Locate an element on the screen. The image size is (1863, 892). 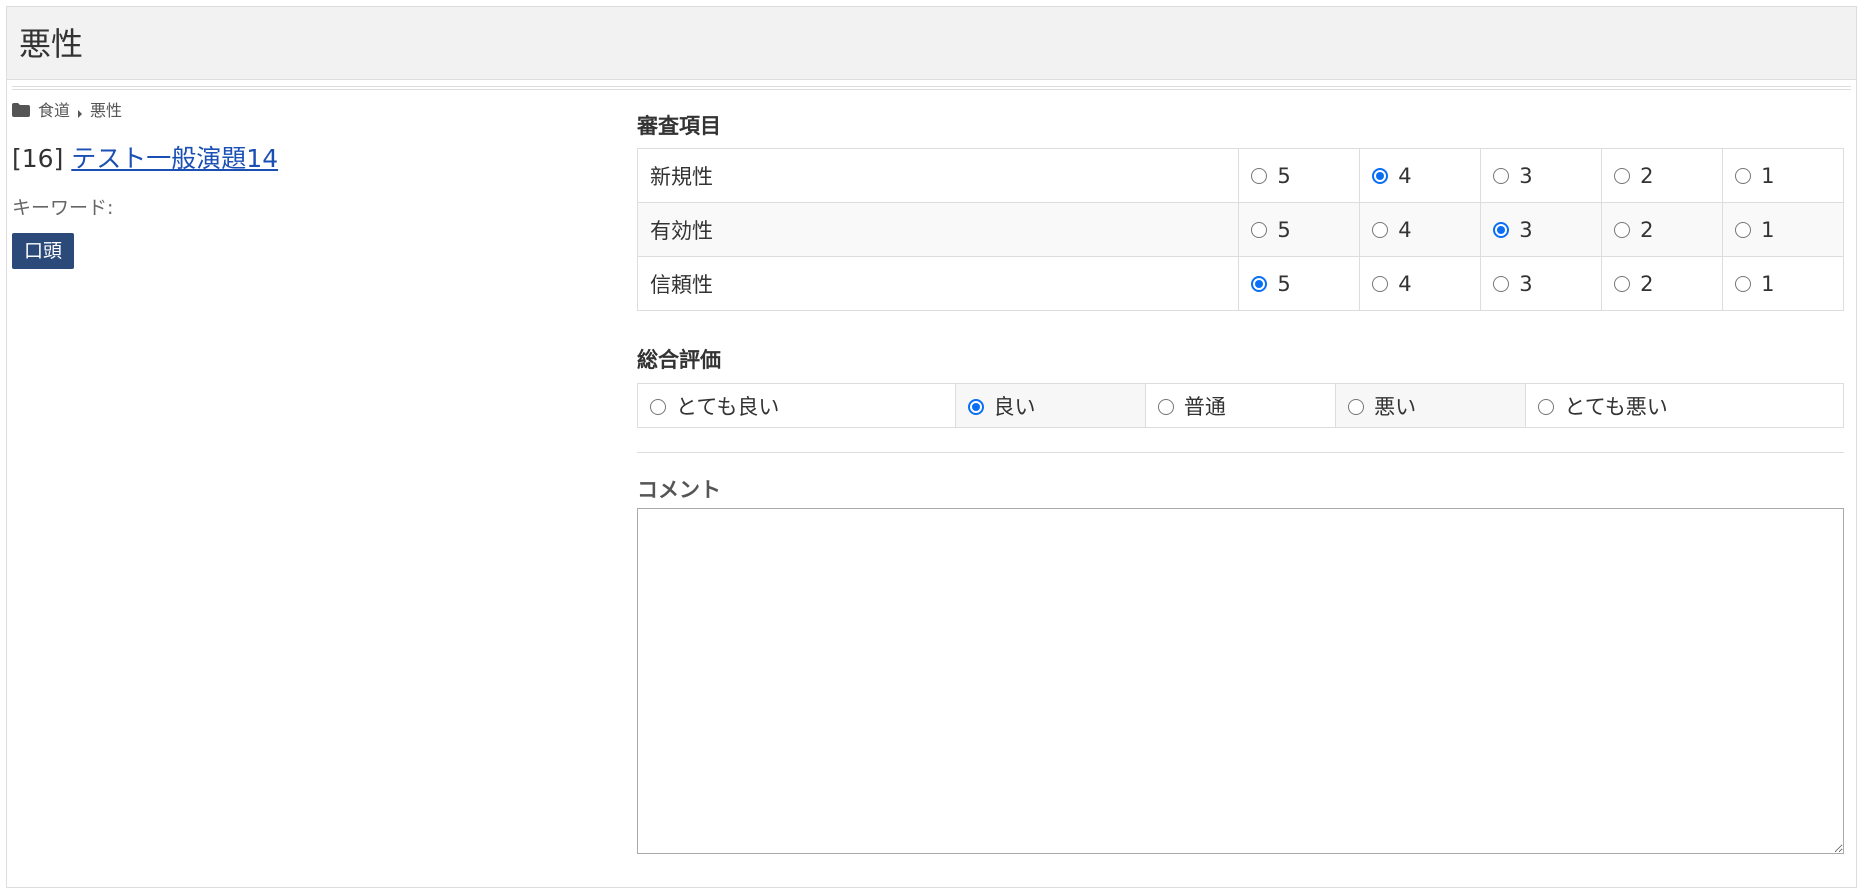
review-criteria-table: 新規性 5 4 3 2 1 有効性 5 4 3 2 1 信頼性 5 4 3 2 1 is located at coordinates (1240, 229).